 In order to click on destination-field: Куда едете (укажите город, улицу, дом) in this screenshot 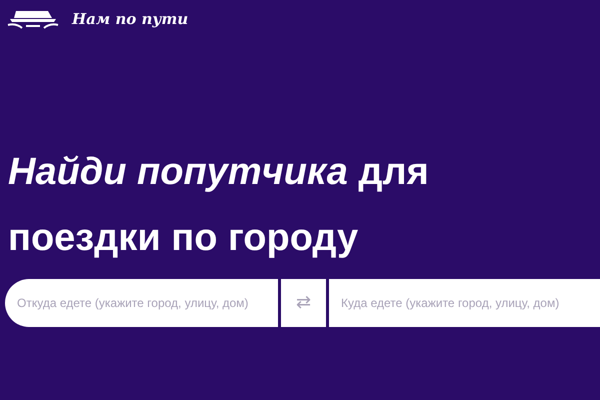, I will do `click(464, 302)`.